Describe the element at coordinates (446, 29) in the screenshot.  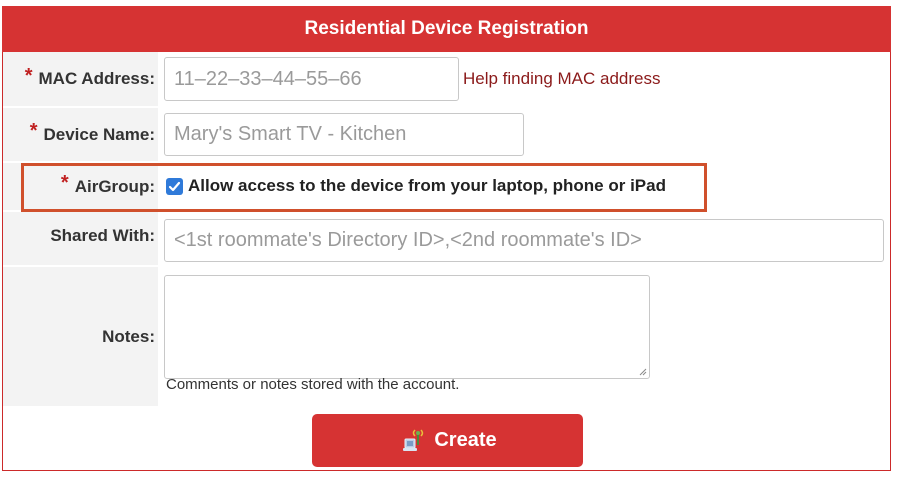
I see `form-title: Residential Device Registration` at that location.